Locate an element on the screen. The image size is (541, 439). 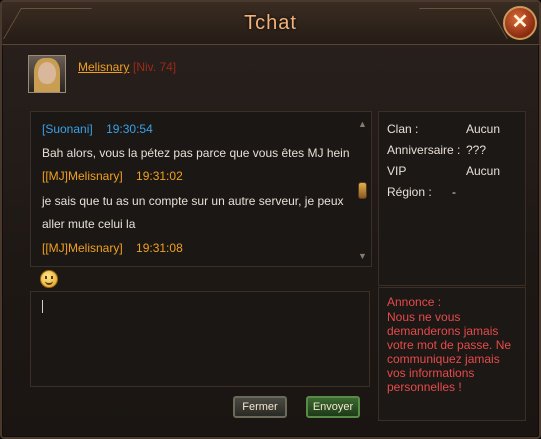
close-button: Fermer is located at coordinates (260, 407).